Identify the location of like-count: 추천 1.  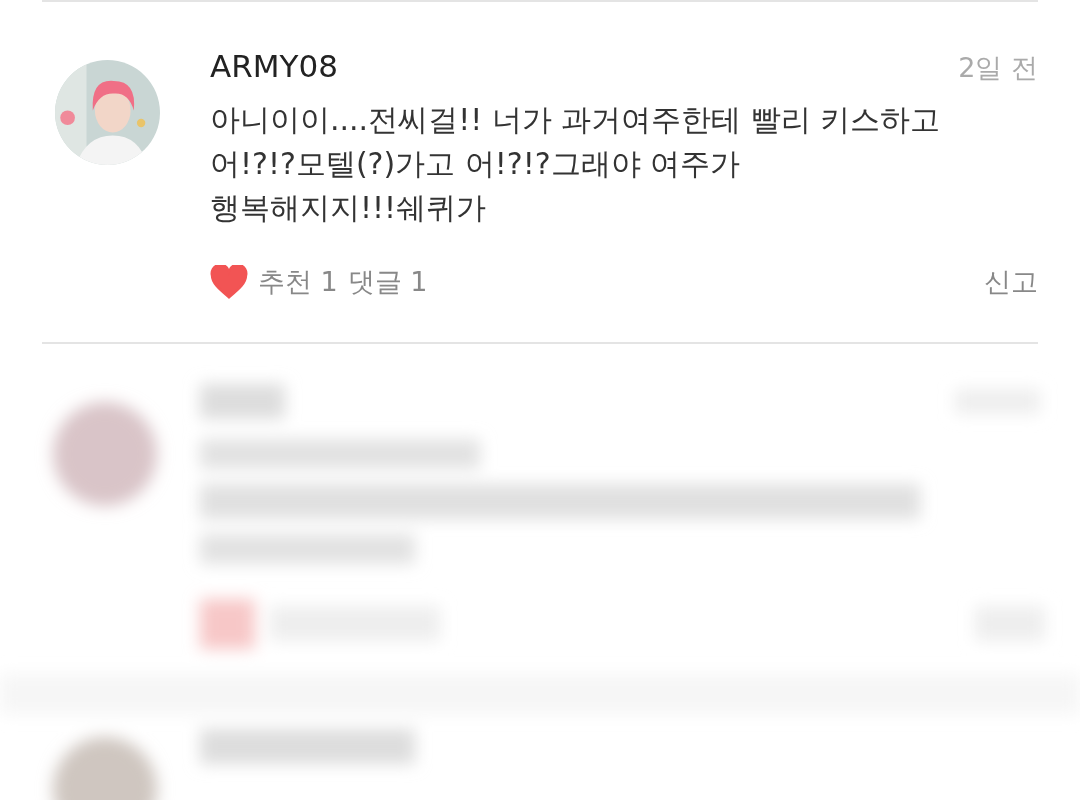
(298, 282).